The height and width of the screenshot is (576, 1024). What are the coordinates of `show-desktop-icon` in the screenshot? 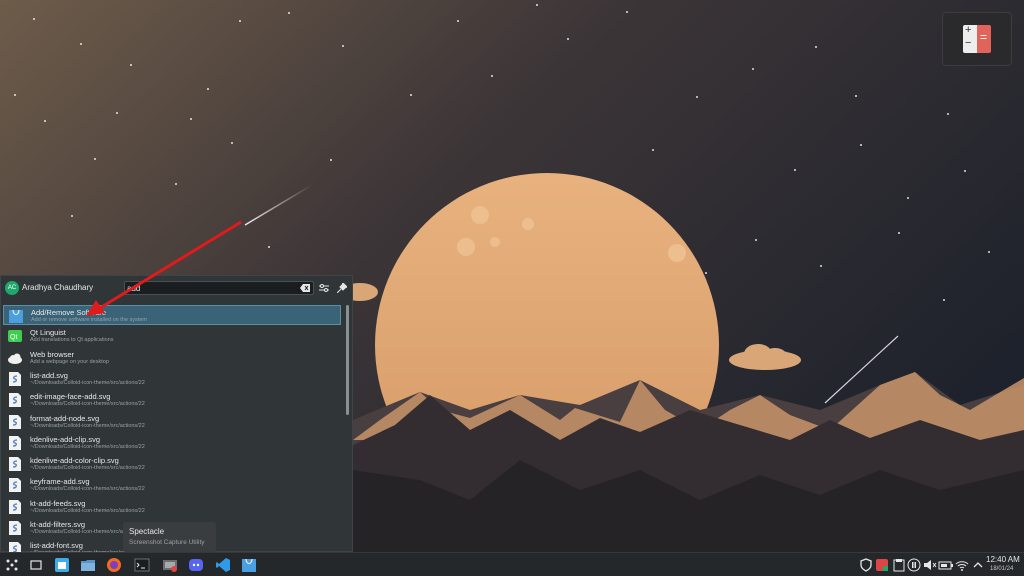 It's located at (36, 565).